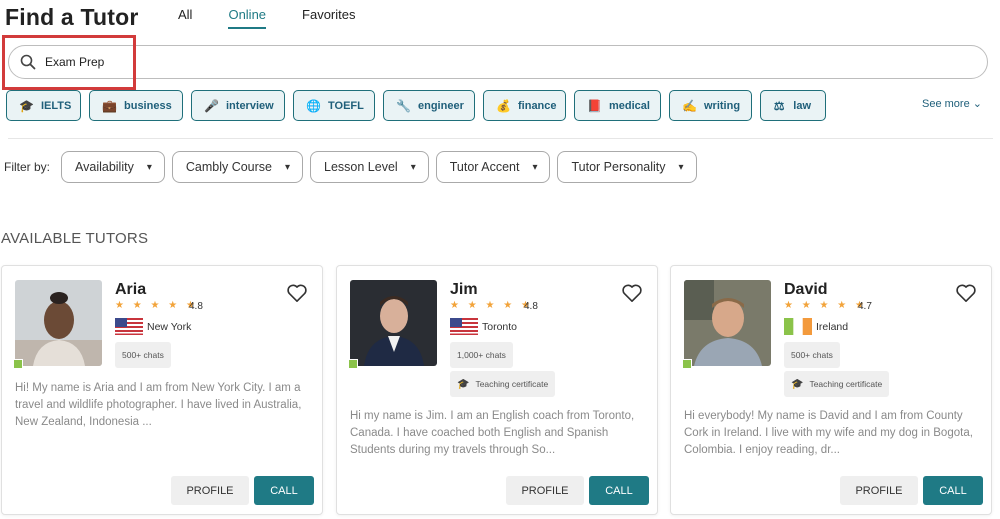  What do you see at coordinates (345, 62) in the screenshot?
I see `search-input` at bounding box center [345, 62].